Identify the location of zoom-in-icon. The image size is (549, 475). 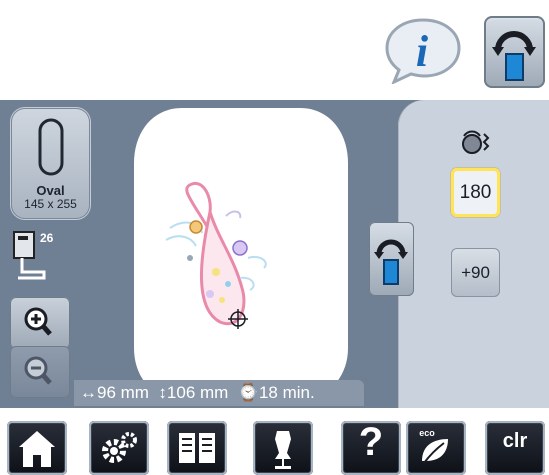
(38, 321).